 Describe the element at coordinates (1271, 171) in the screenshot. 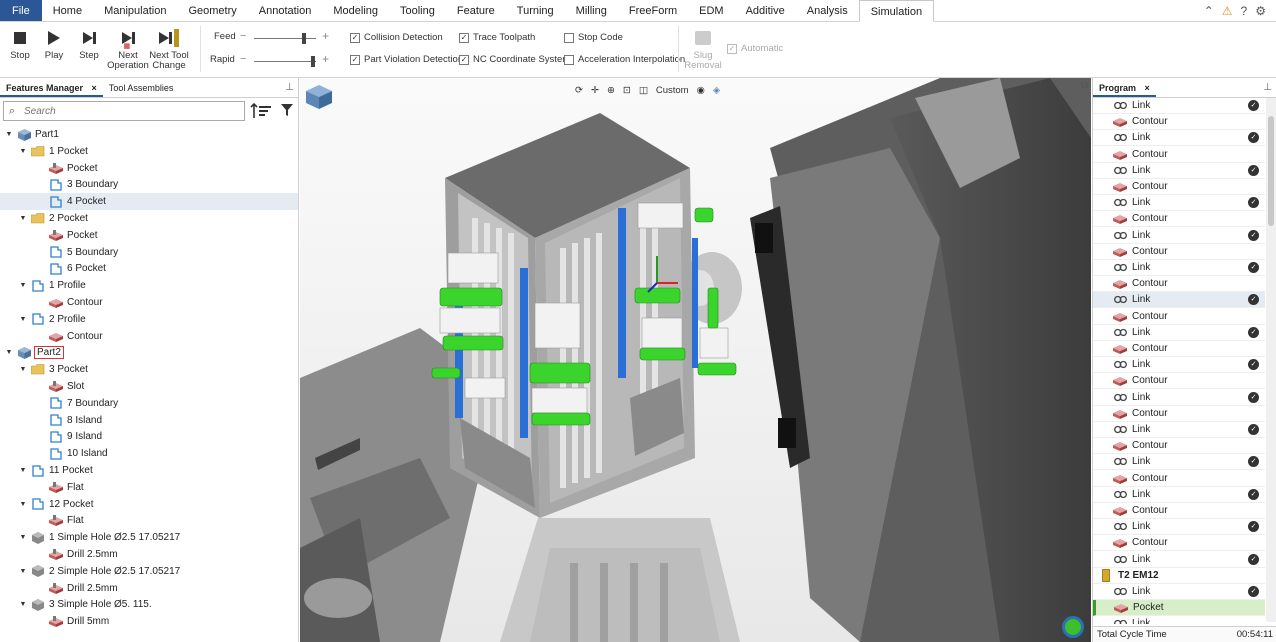

I see `scrollbar-thumb` at that location.